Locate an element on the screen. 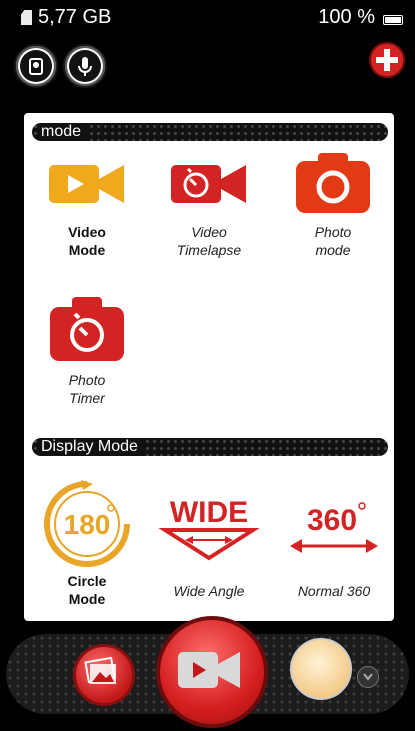 The height and width of the screenshot is (731, 415). display-circle-mode: 180 Circle Mode is located at coordinates (87, 543).